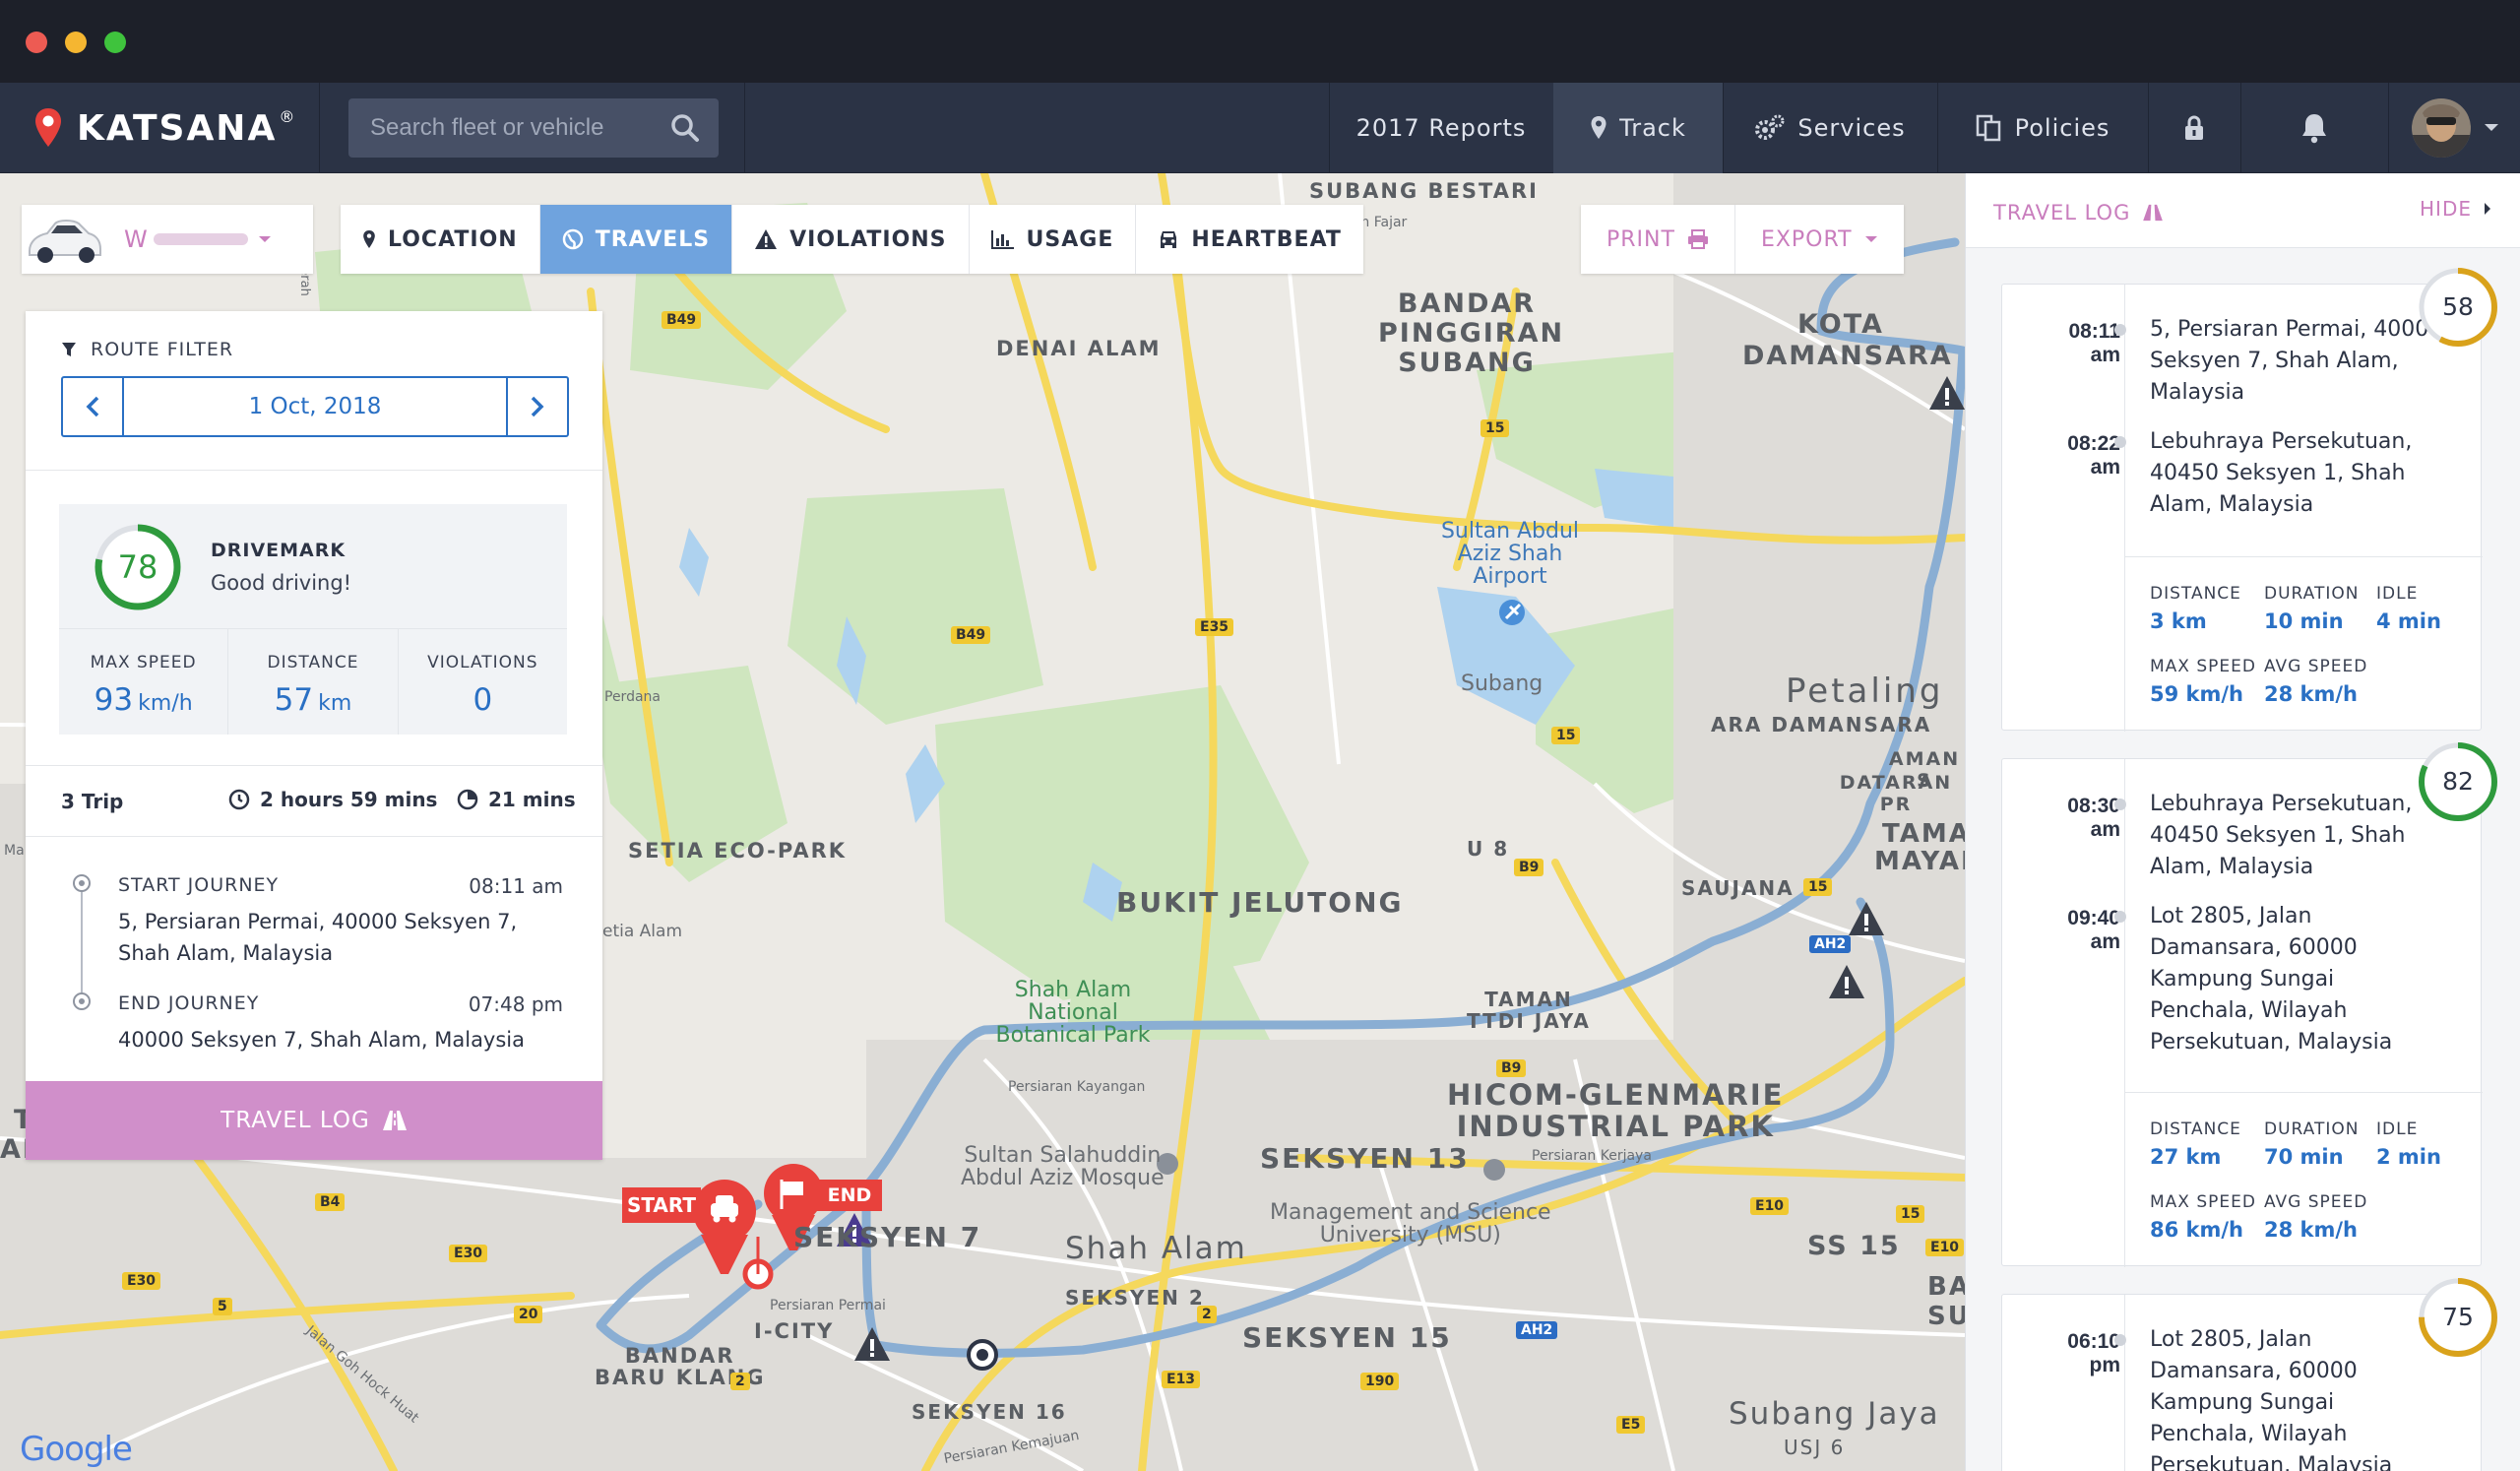  I want to click on end-dot, so click(82, 1001).